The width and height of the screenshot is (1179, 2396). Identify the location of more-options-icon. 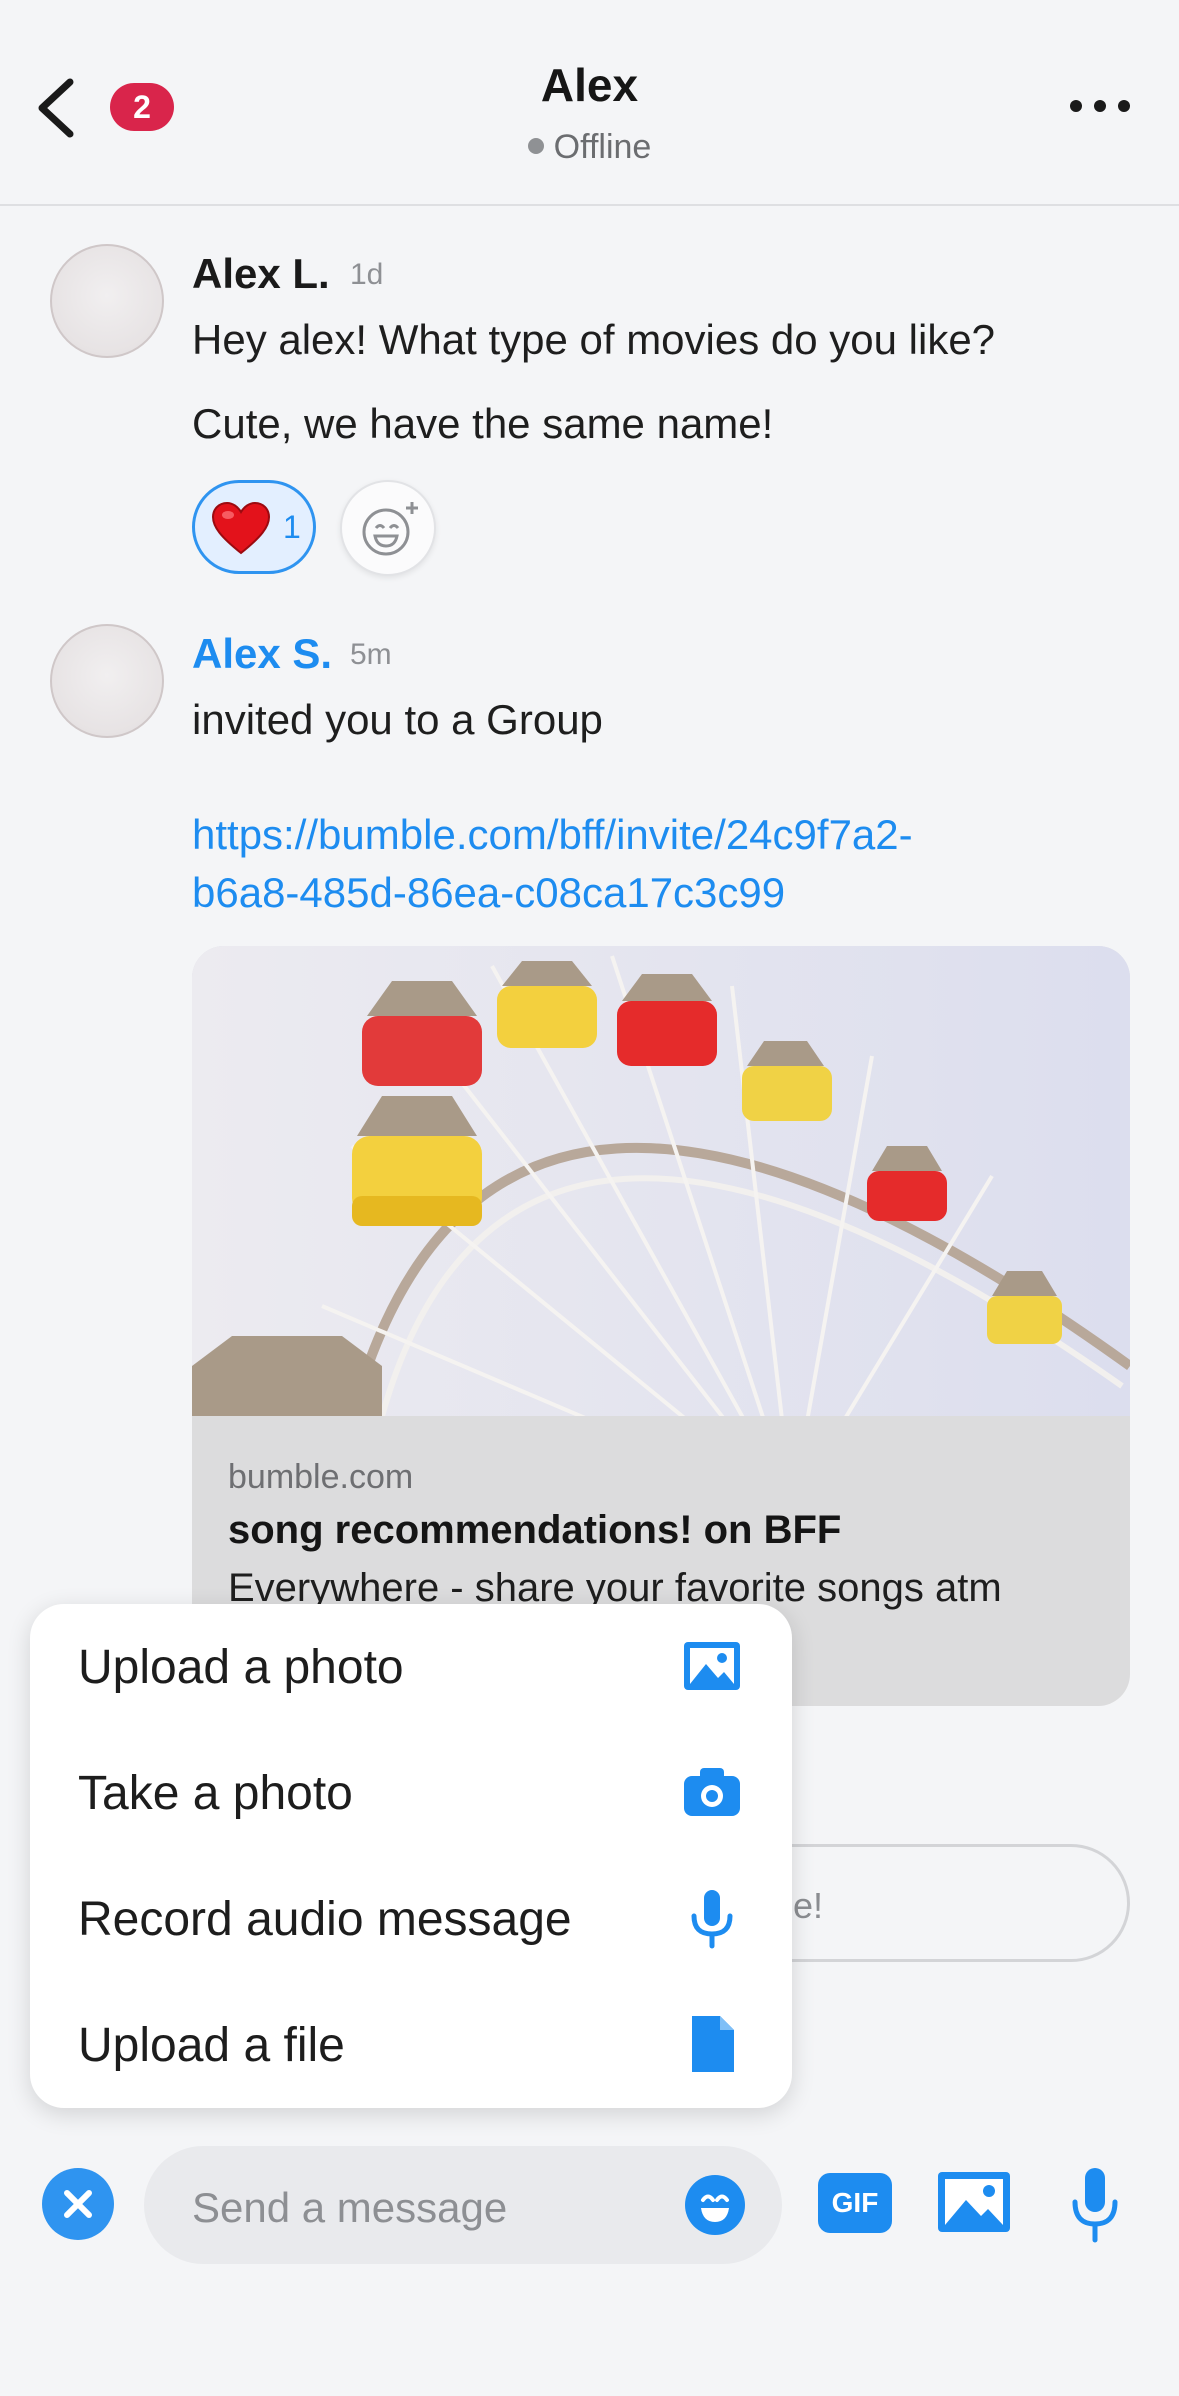
(1100, 106).